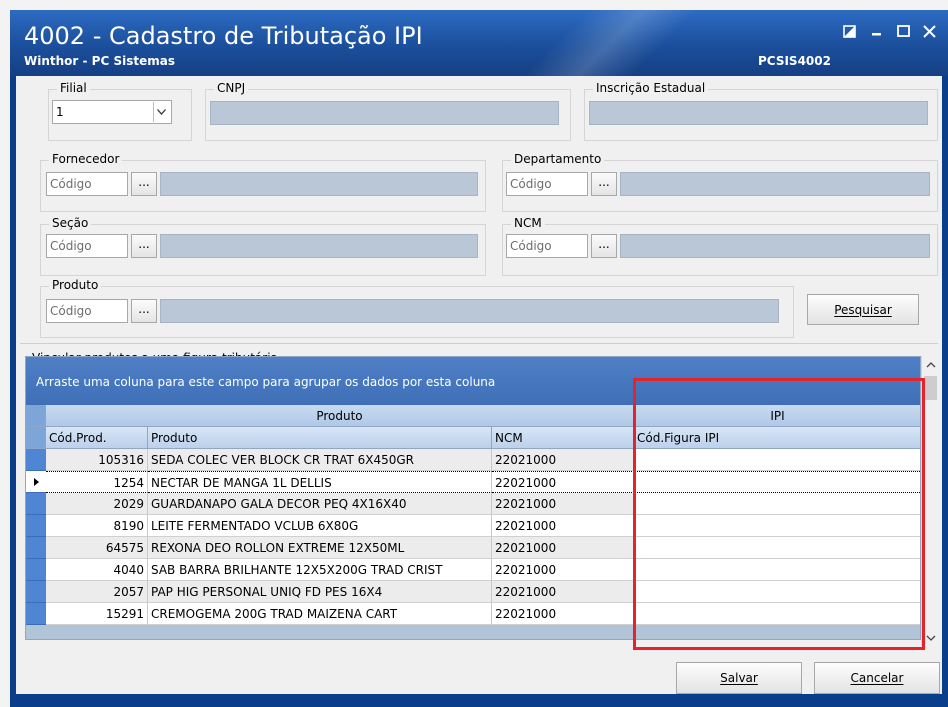 This screenshot has width=948, height=707. I want to click on filial-label: Filial, so click(73, 88).